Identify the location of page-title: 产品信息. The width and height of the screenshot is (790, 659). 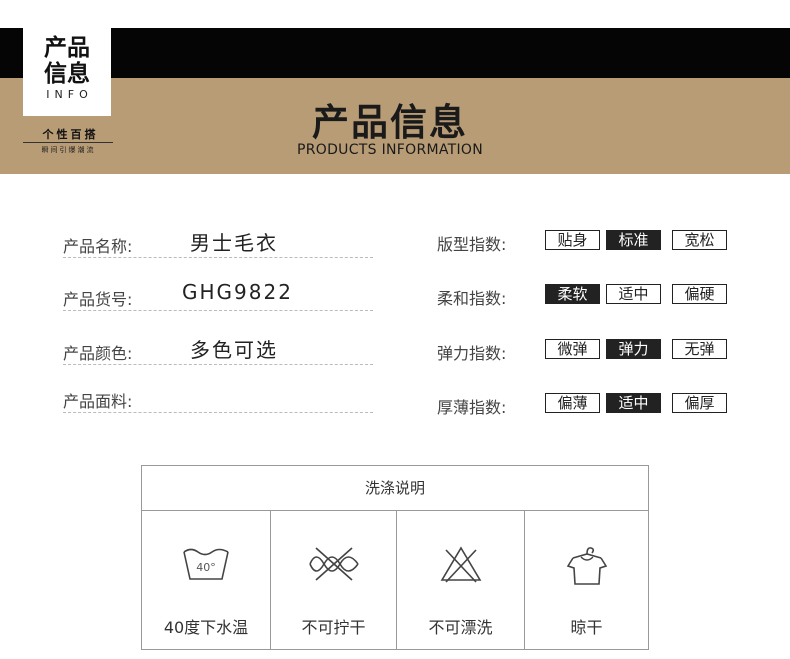
(390, 122).